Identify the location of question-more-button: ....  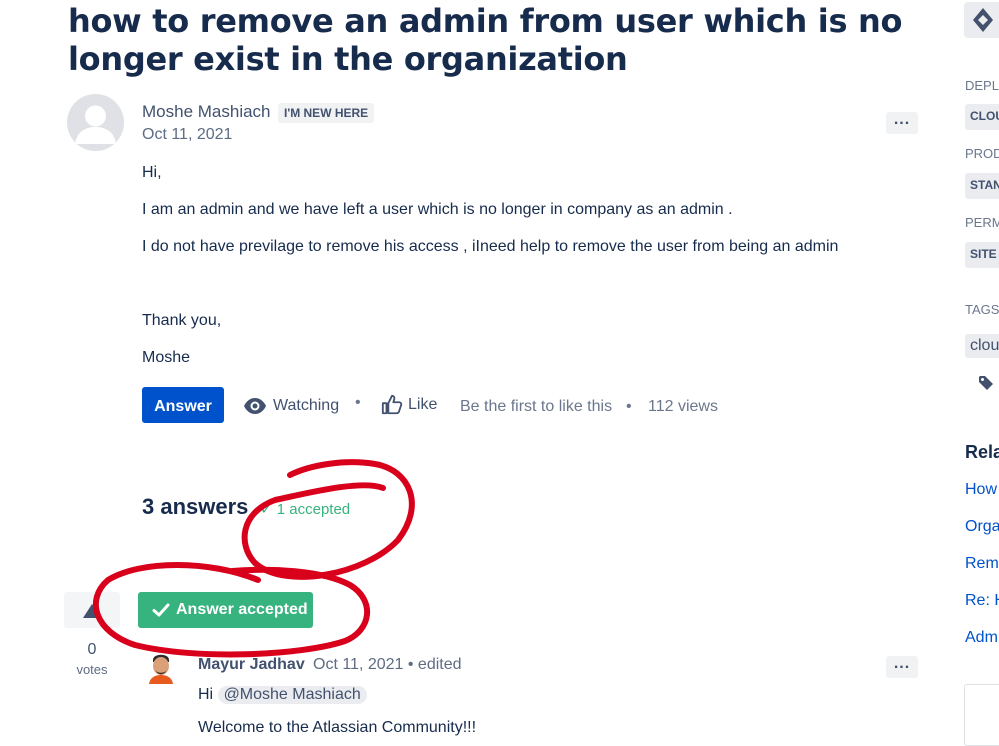
(902, 123).